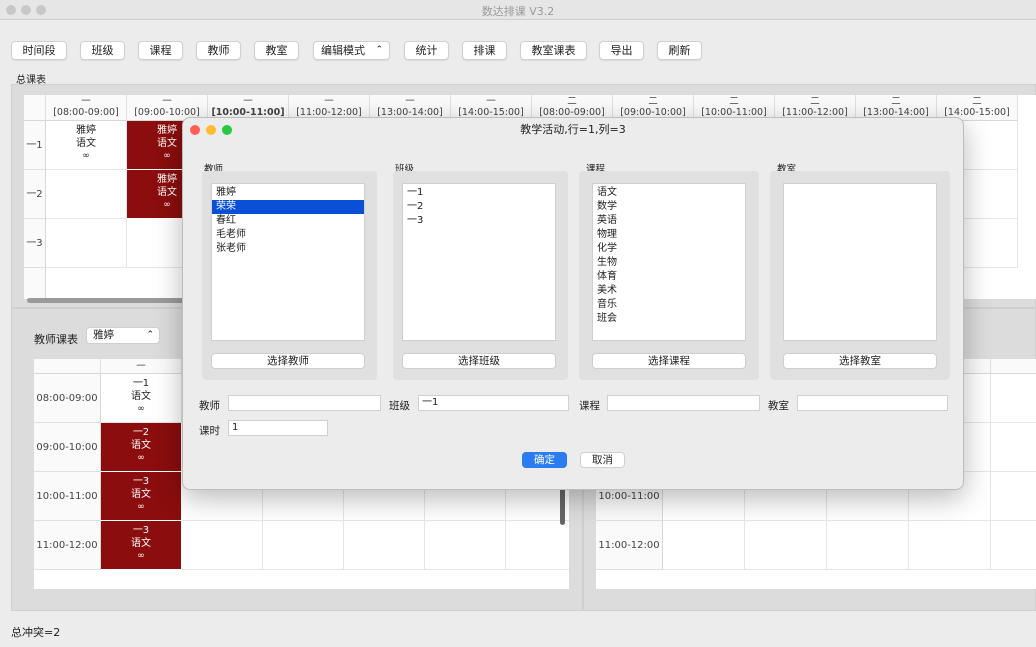 The width and height of the screenshot is (1036, 647). What do you see at coordinates (304, 403) in the screenshot?
I see `teacher-field` at bounding box center [304, 403].